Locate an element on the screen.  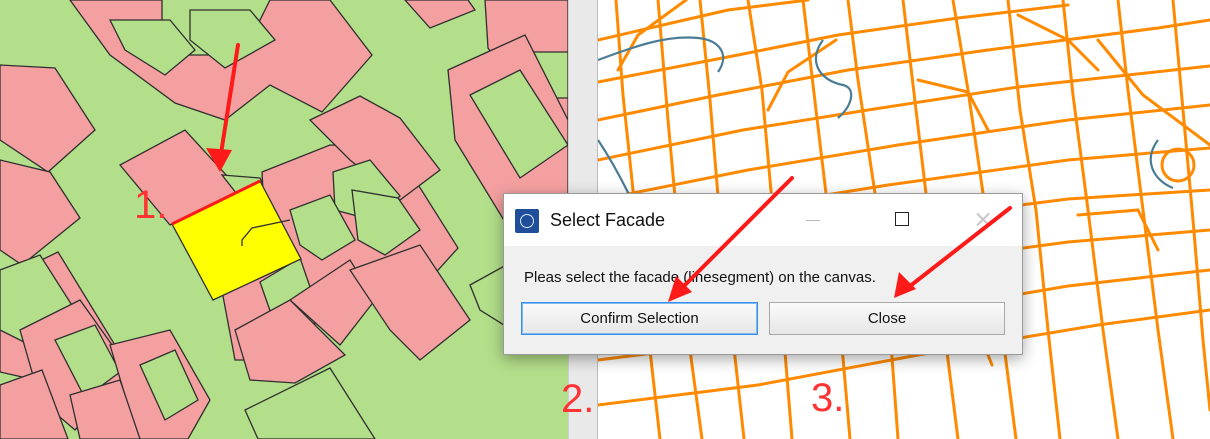
close-icon: × is located at coordinates (983, 220).